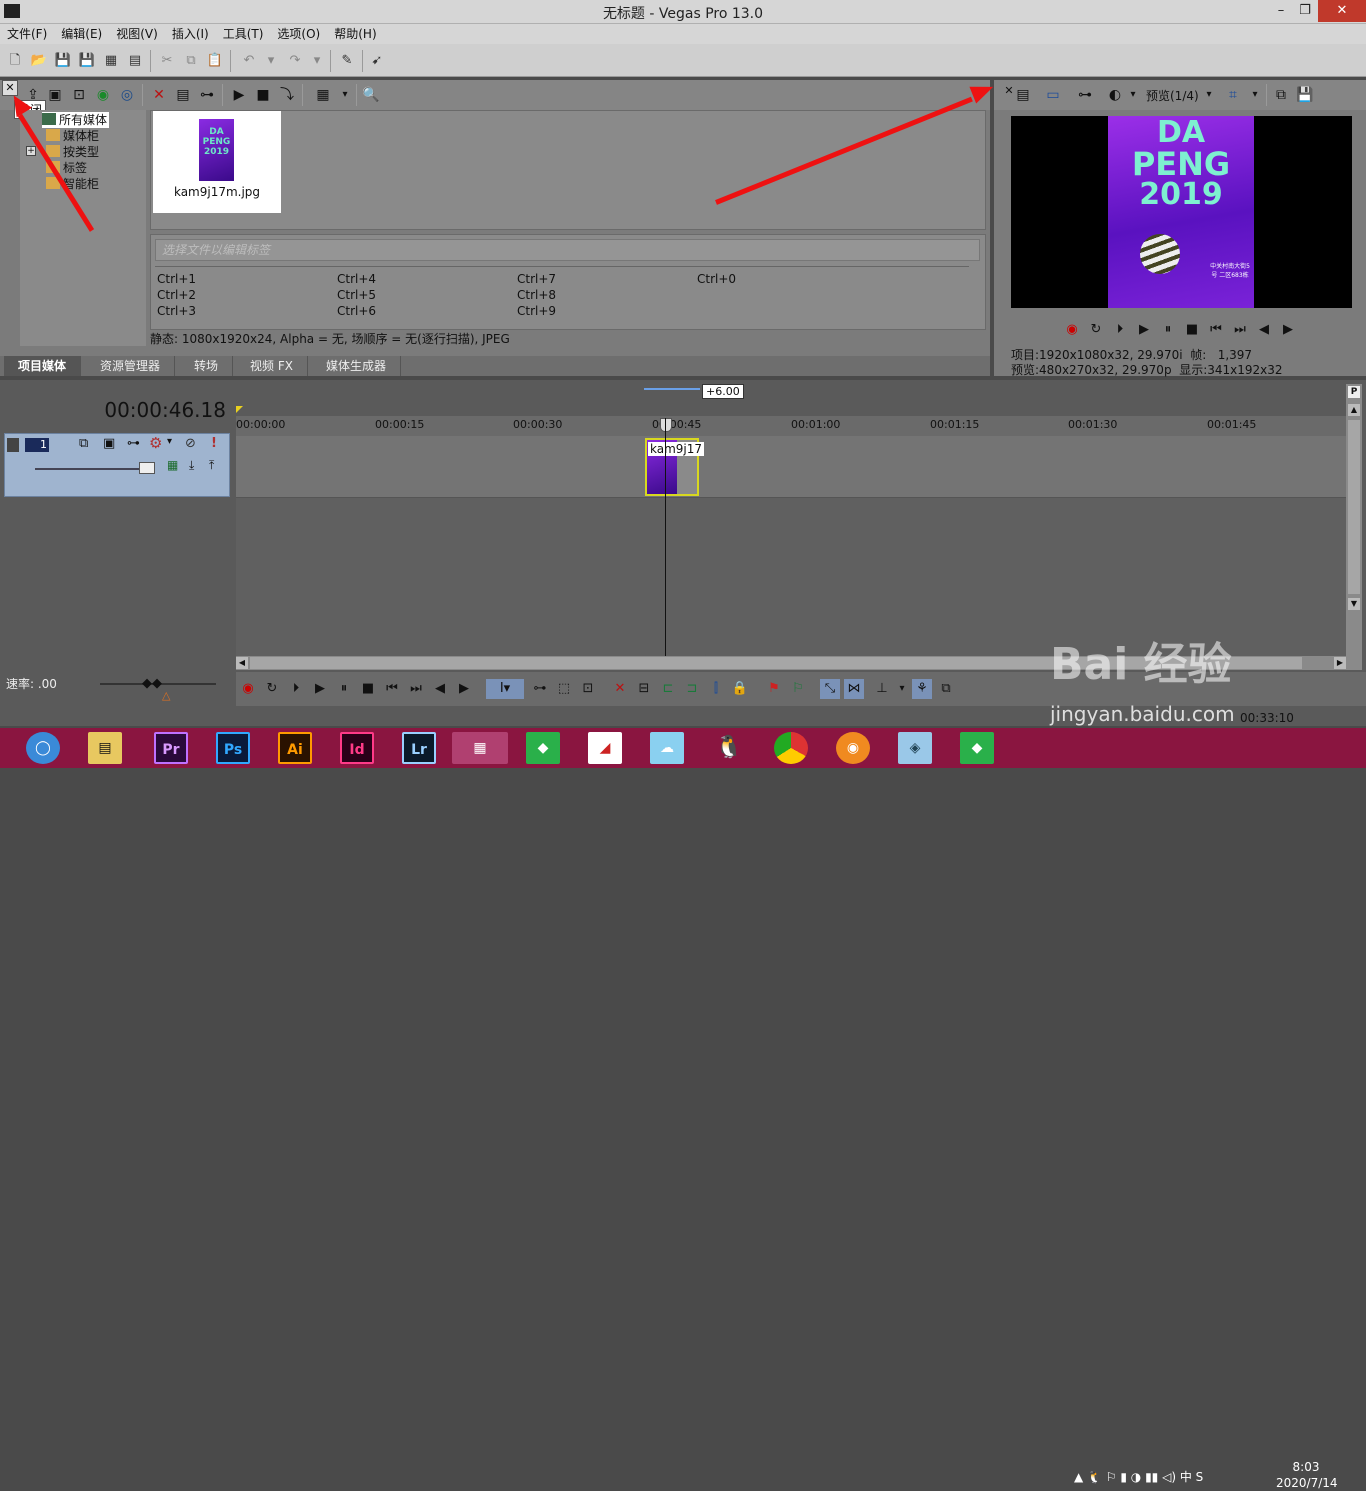 The height and width of the screenshot is (1491, 1366). I want to click on search-media-icon: ◎, so click(127, 95).